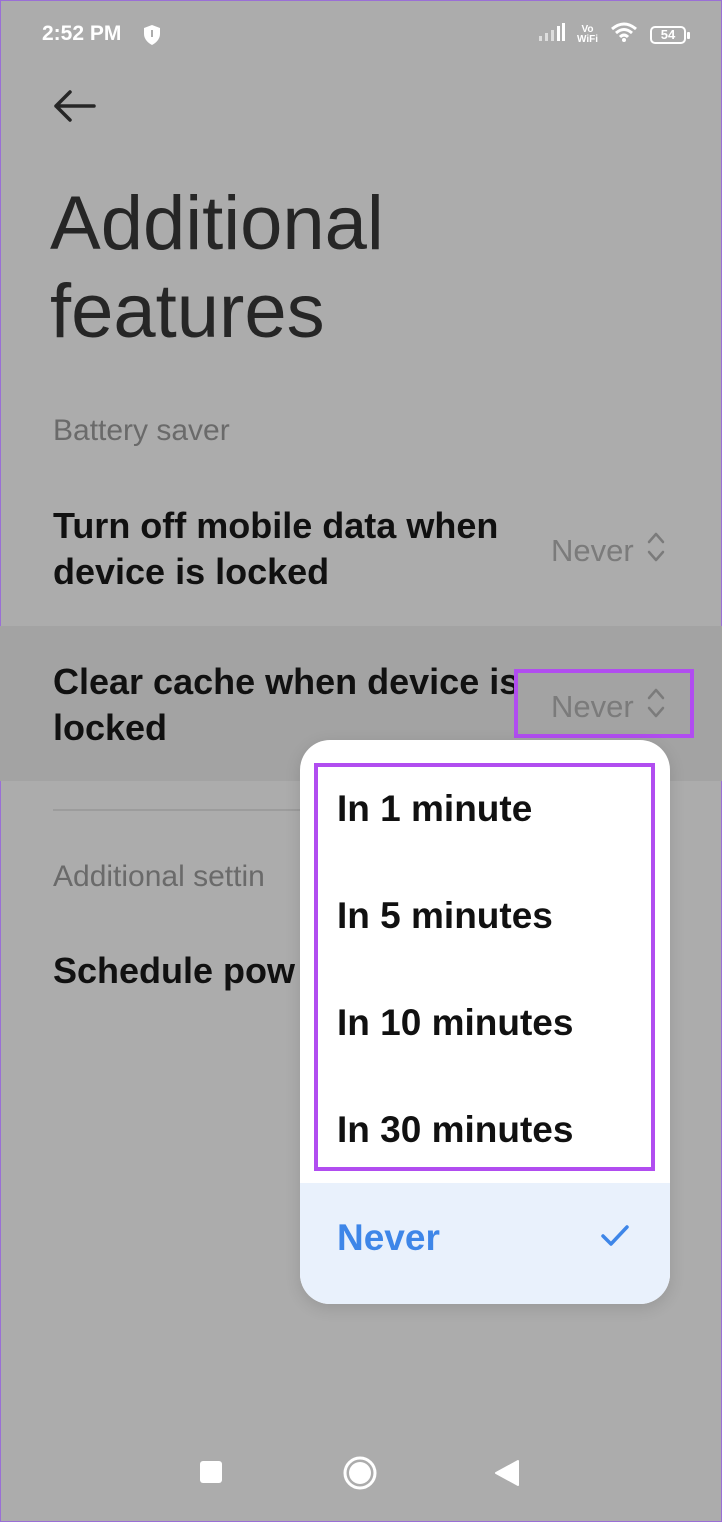 Image resolution: width=722 pixels, height=1522 pixels. I want to click on mobile-data-value: Never, so click(592, 550).